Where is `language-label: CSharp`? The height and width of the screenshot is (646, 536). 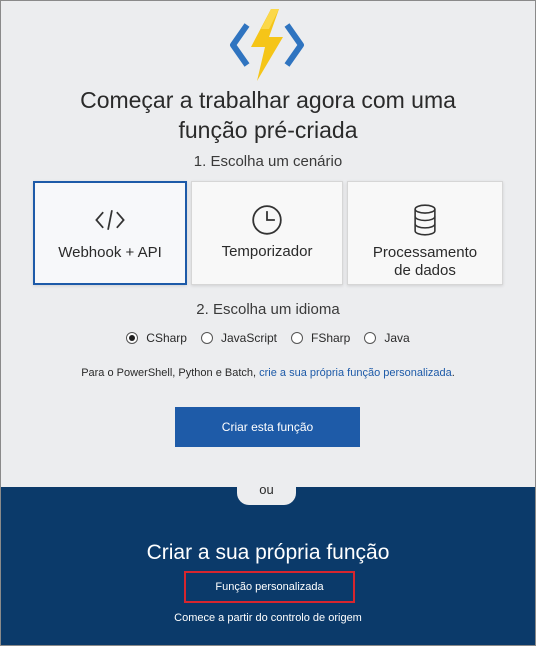 language-label: CSharp is located at coordinates (166, 338).